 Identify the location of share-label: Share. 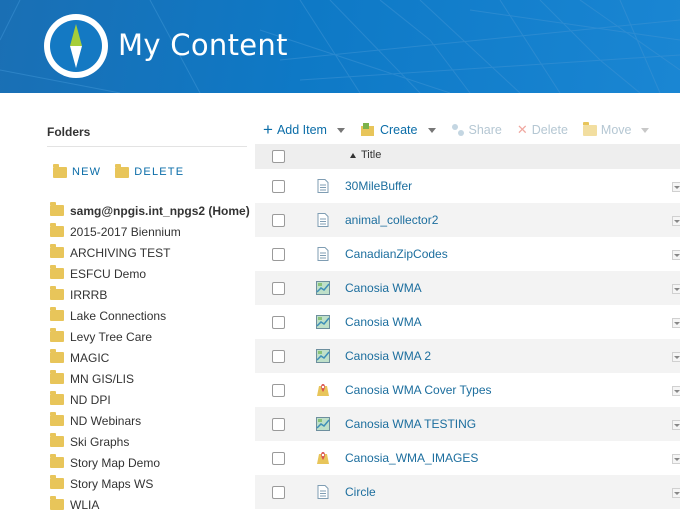
(485, 130).